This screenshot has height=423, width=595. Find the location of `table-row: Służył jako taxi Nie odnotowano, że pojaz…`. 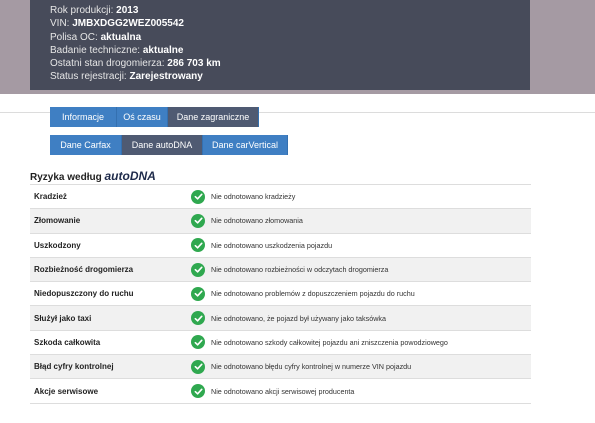

table-row: Służył jako taxi Nie odnotowano, że pojaz… is located at coordinates (280, 318).